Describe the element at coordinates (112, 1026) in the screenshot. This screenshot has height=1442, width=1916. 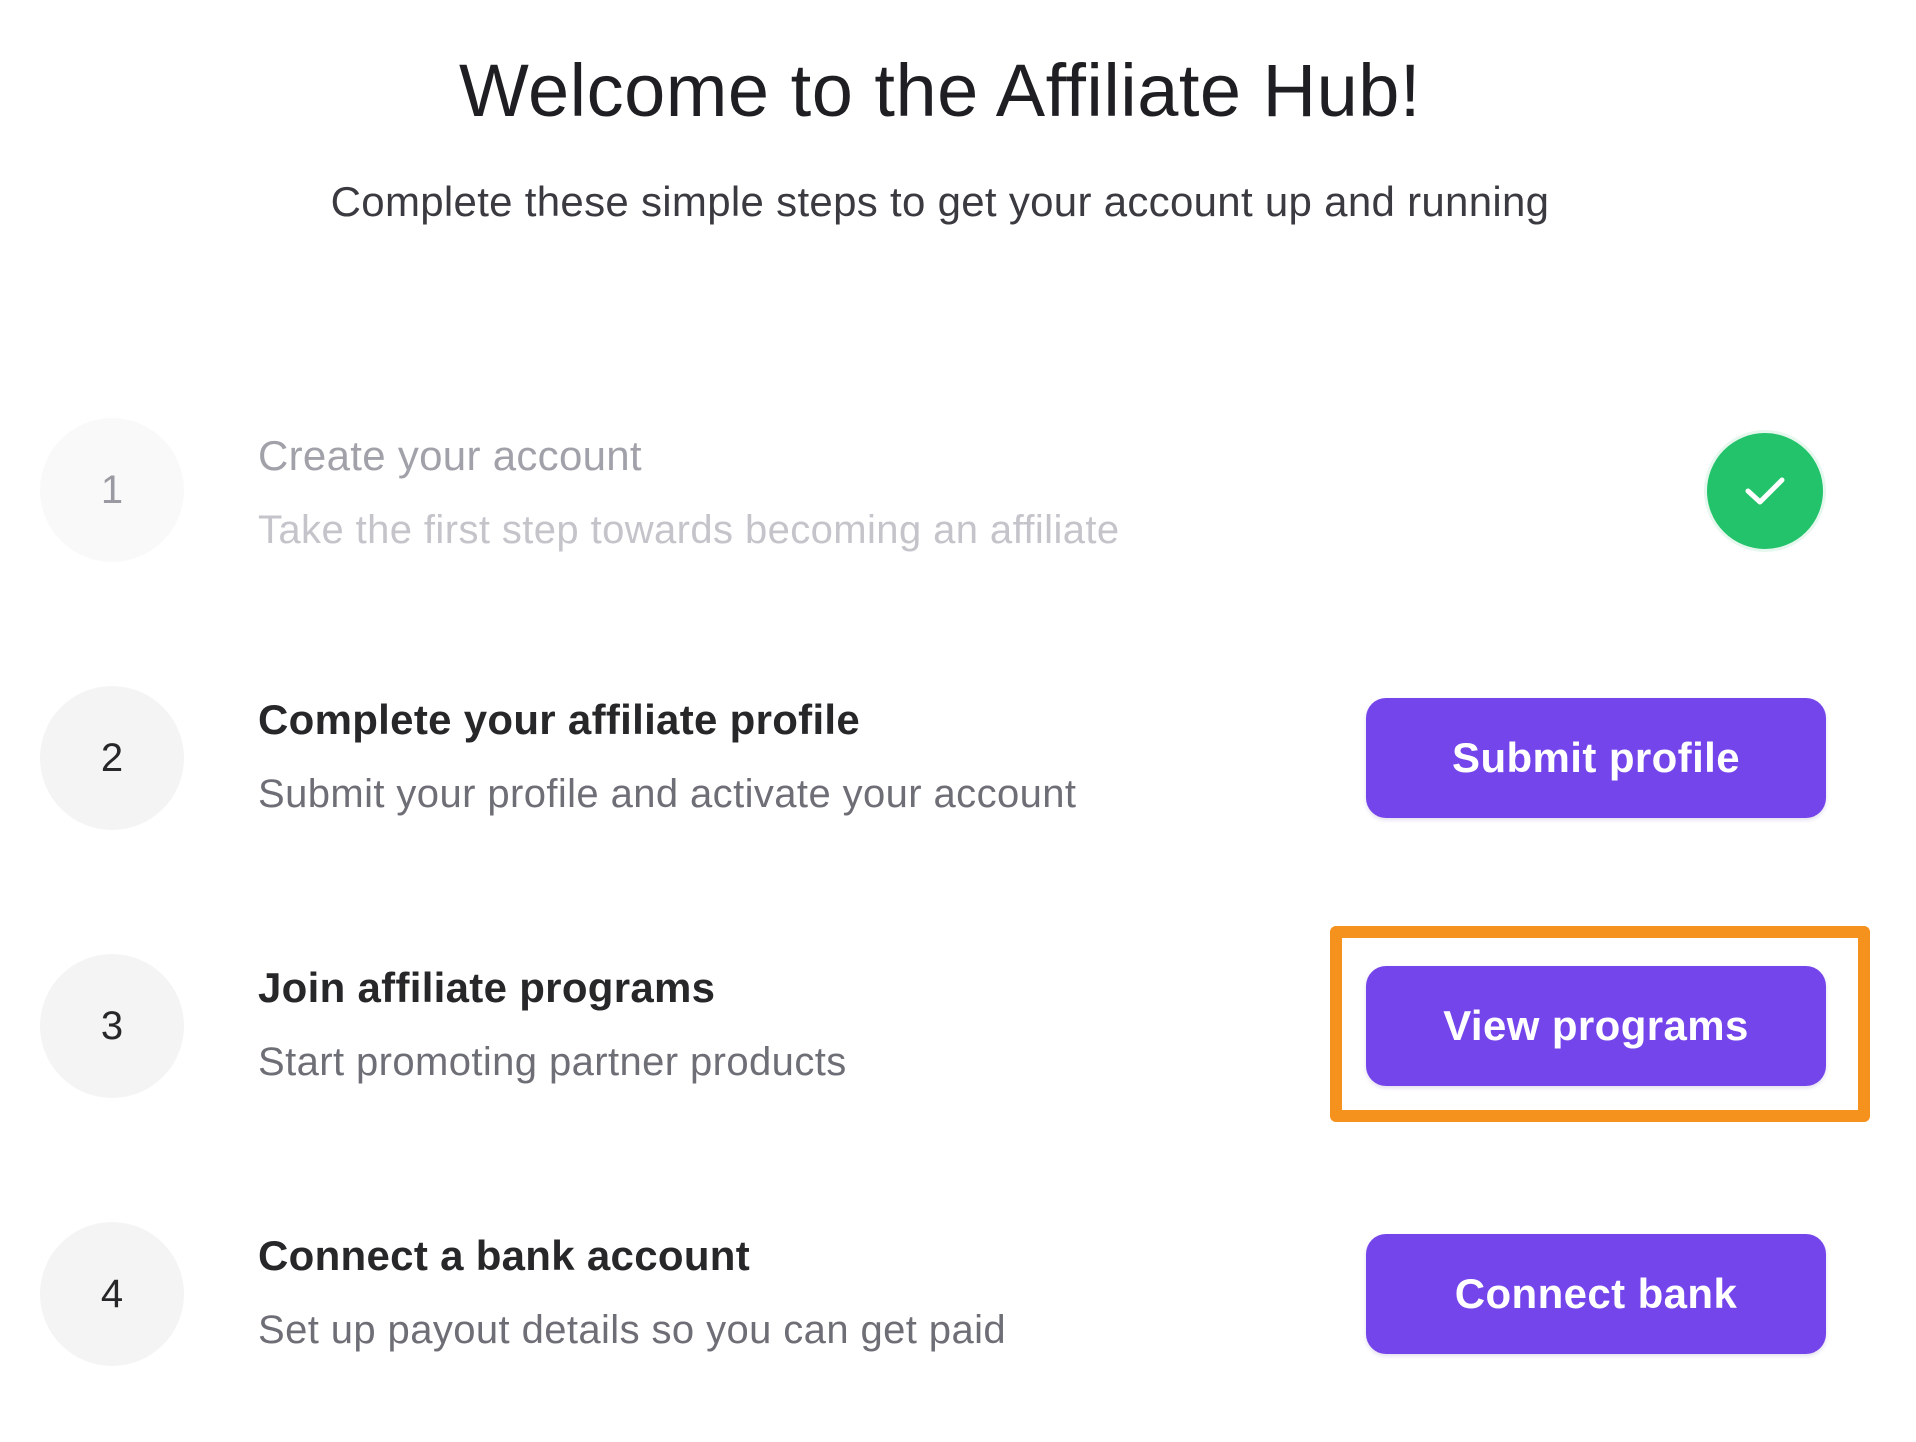
I see `step-number-3: 3` at that location.